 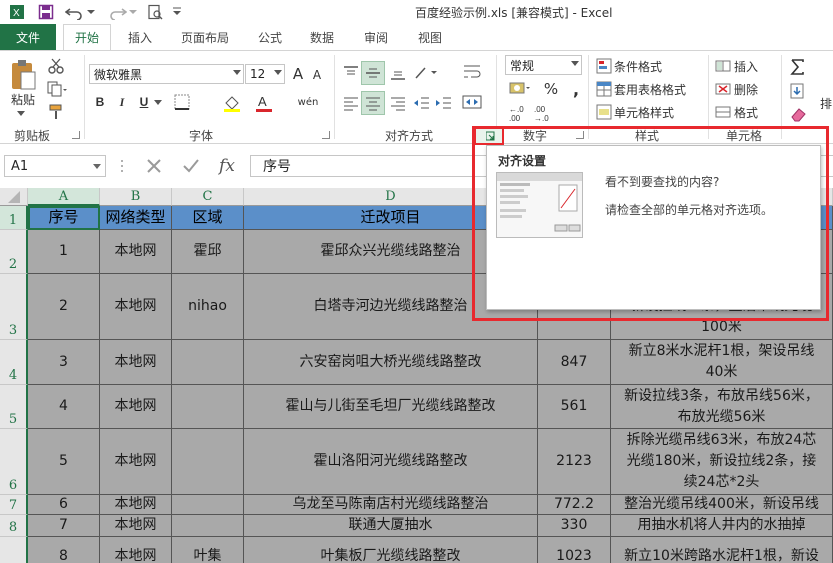 What do you see at coordinates (21, 114) in the screenshot?
I see `paste-dropdown-icon` at bounding box center [21, 114].